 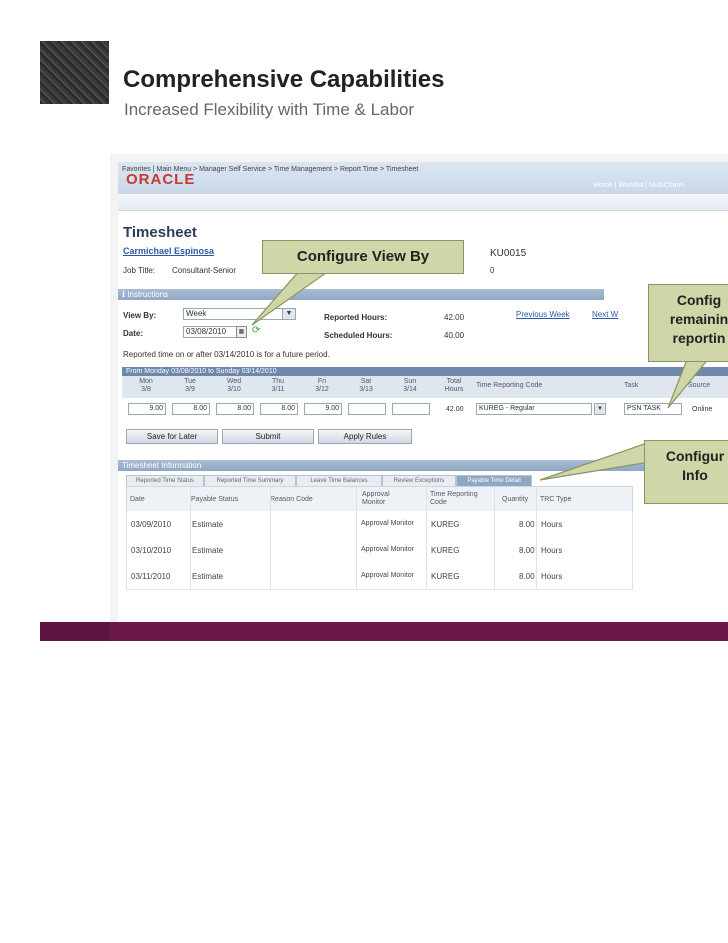 I want to click on col-task: Task, so click(x=631, y=385).